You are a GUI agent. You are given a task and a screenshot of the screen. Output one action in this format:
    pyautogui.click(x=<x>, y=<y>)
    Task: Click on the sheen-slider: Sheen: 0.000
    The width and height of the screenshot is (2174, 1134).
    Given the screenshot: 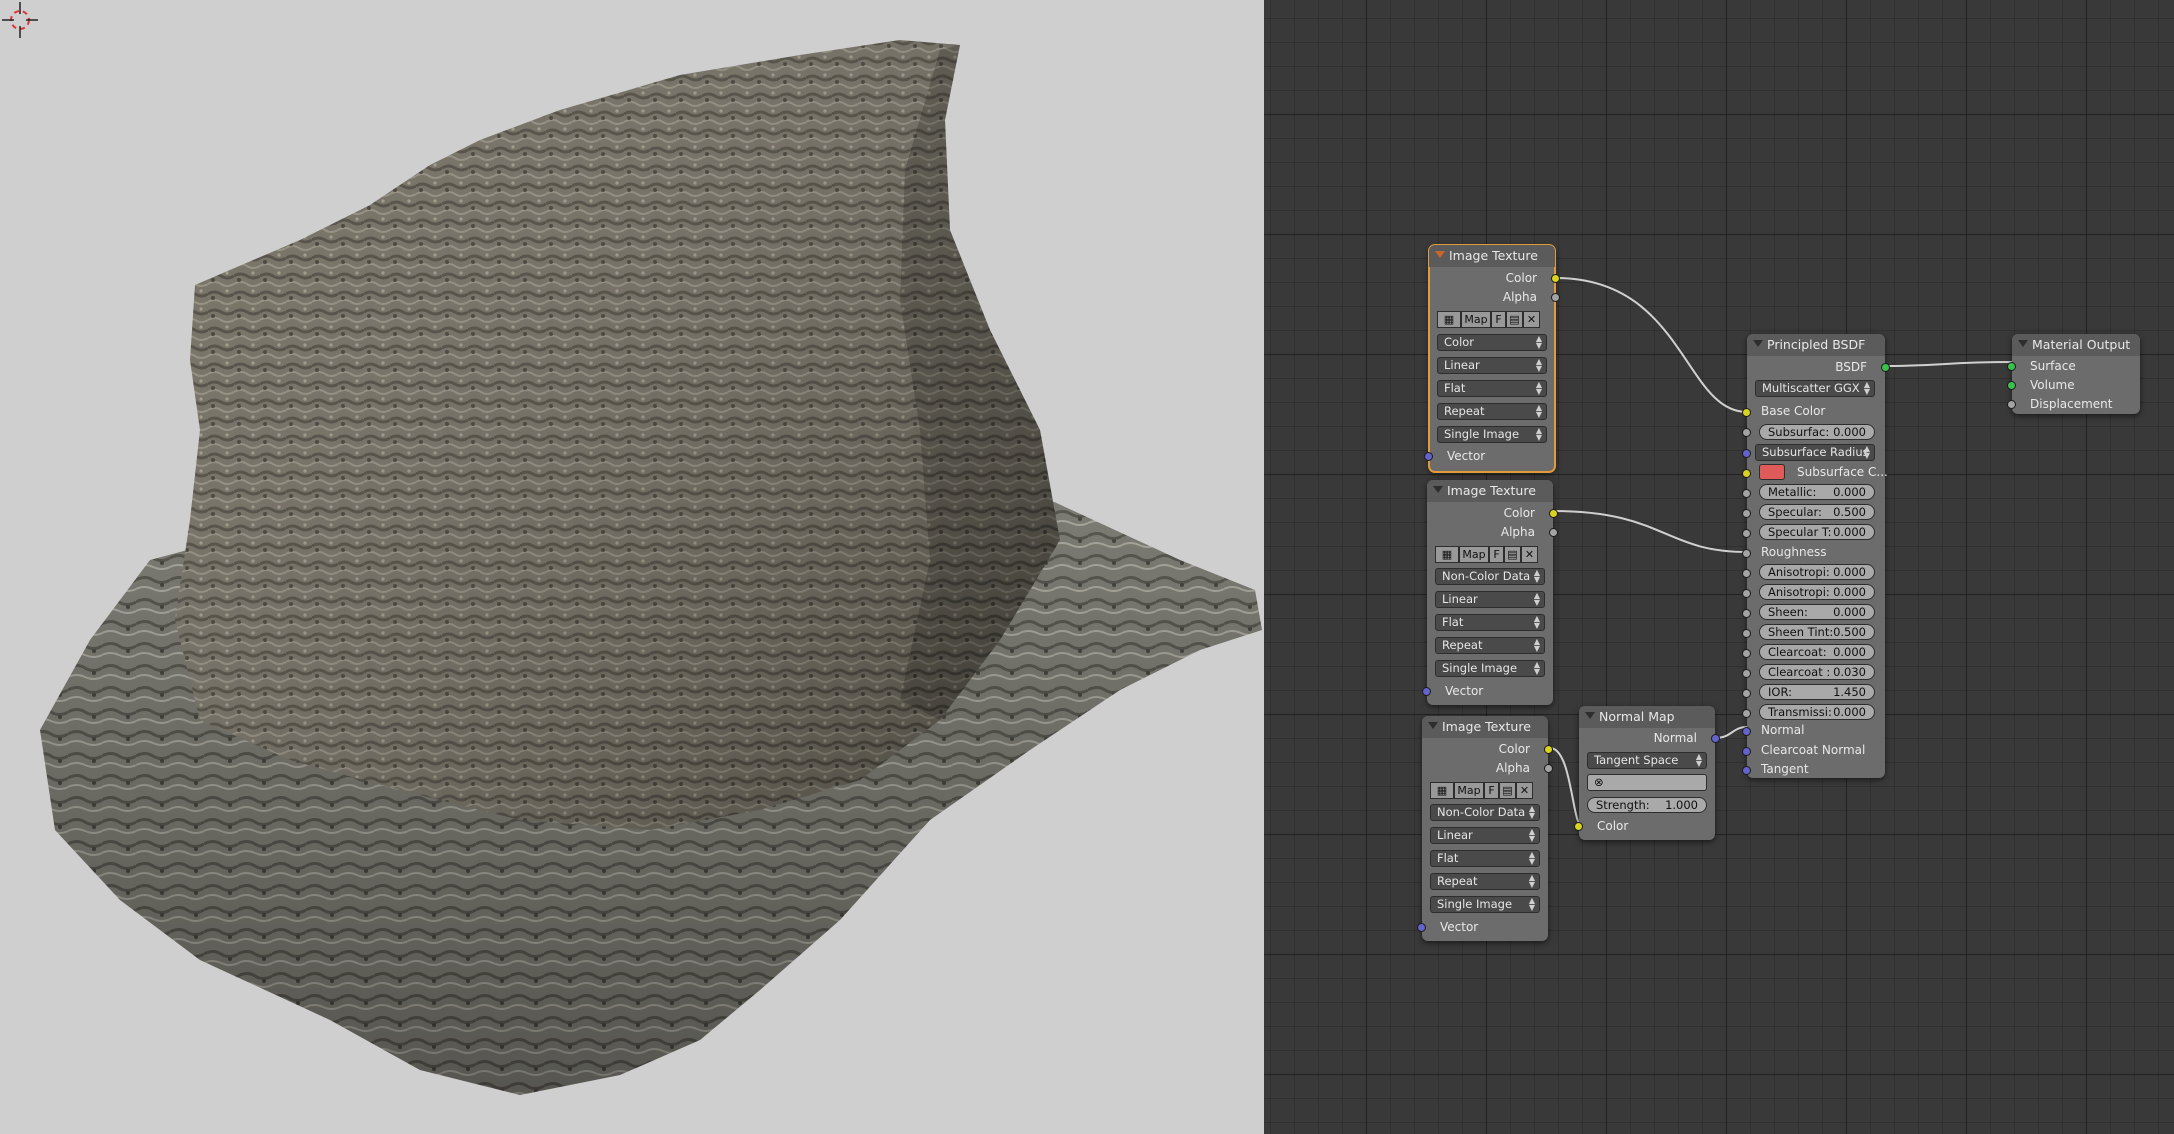 What is the action you would take?
    pyautogui.click(x=1817, y=612)
    